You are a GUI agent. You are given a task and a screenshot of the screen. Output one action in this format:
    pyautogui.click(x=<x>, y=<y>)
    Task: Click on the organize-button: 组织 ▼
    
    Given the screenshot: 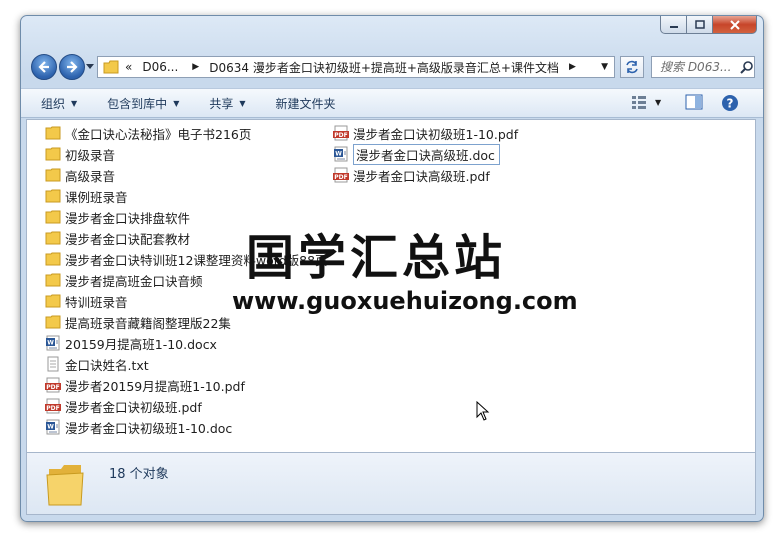 What is the action you would take?
    pyautogui.click(x=59, y=103)
    